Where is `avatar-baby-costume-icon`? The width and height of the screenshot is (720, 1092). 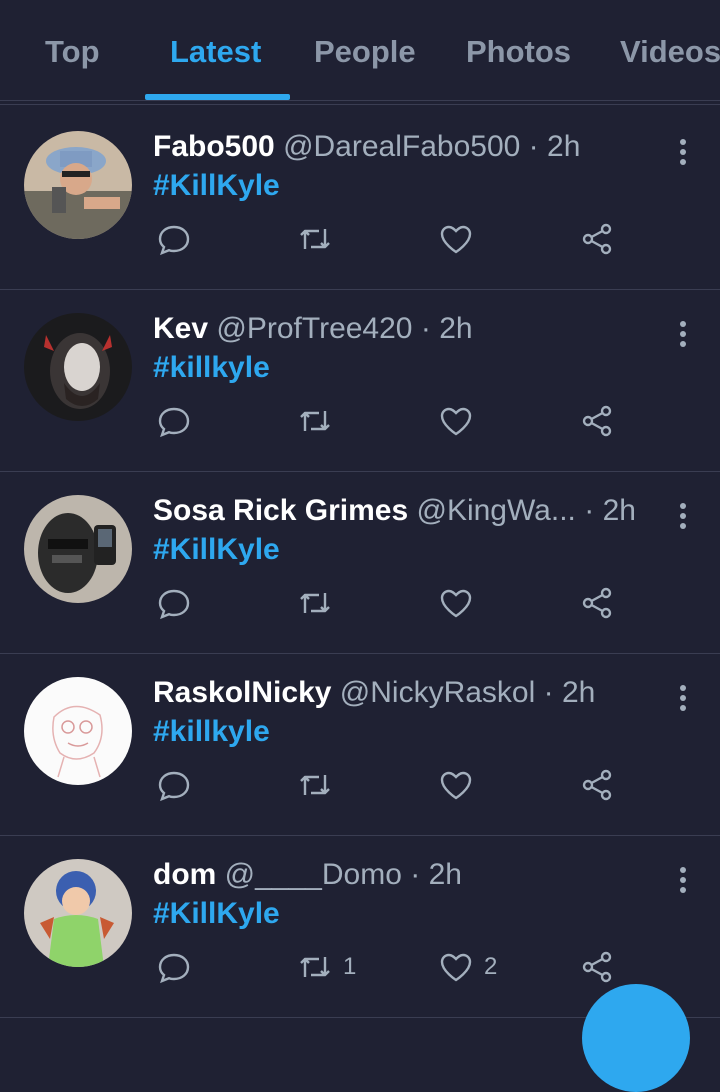 avatar-baby-costume-icon is located at coordinates (78, 913).